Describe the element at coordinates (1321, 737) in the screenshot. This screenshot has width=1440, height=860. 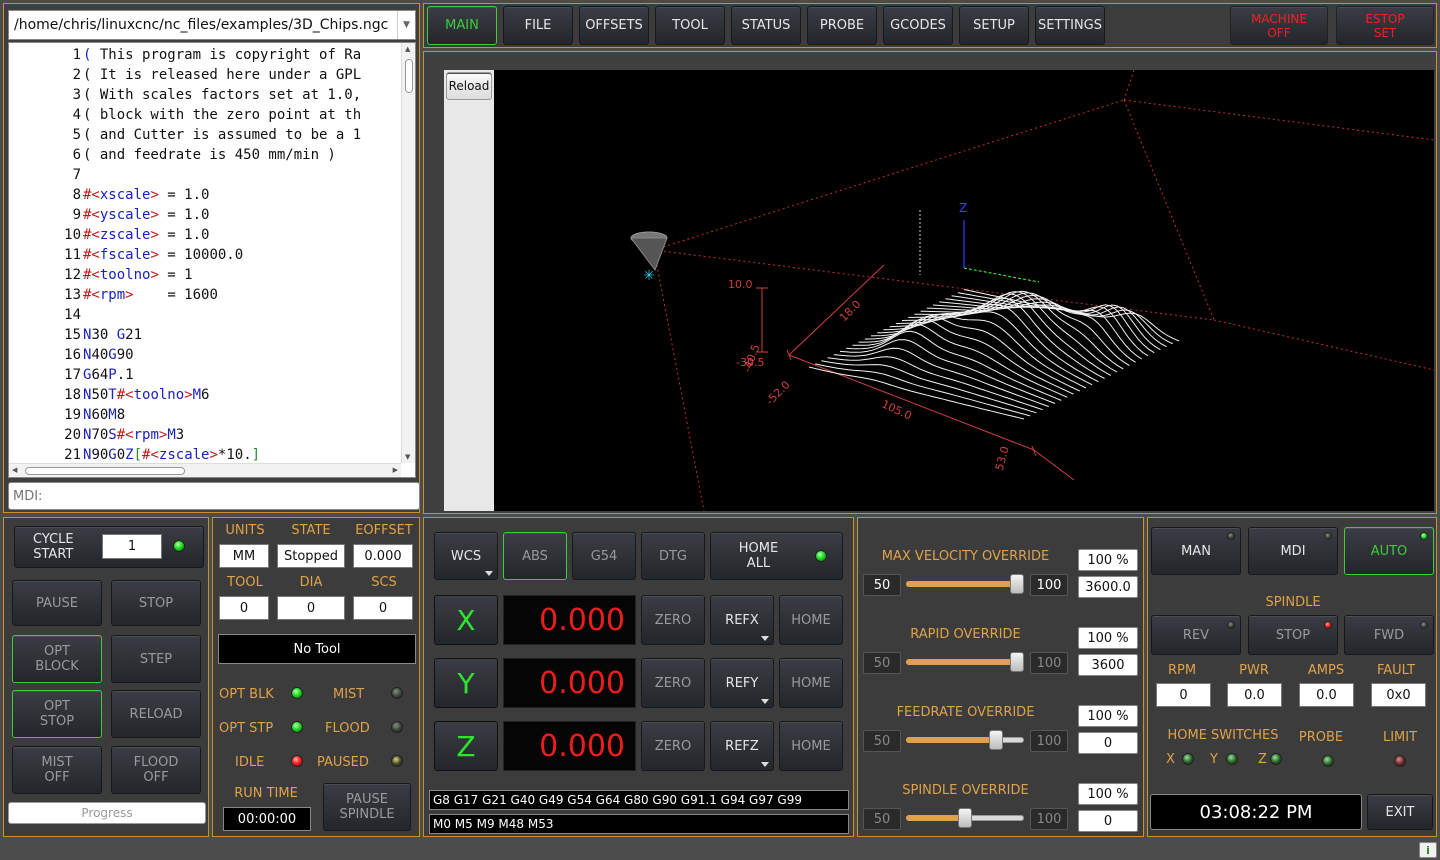
I see `probe-label: PROBE` at that location.